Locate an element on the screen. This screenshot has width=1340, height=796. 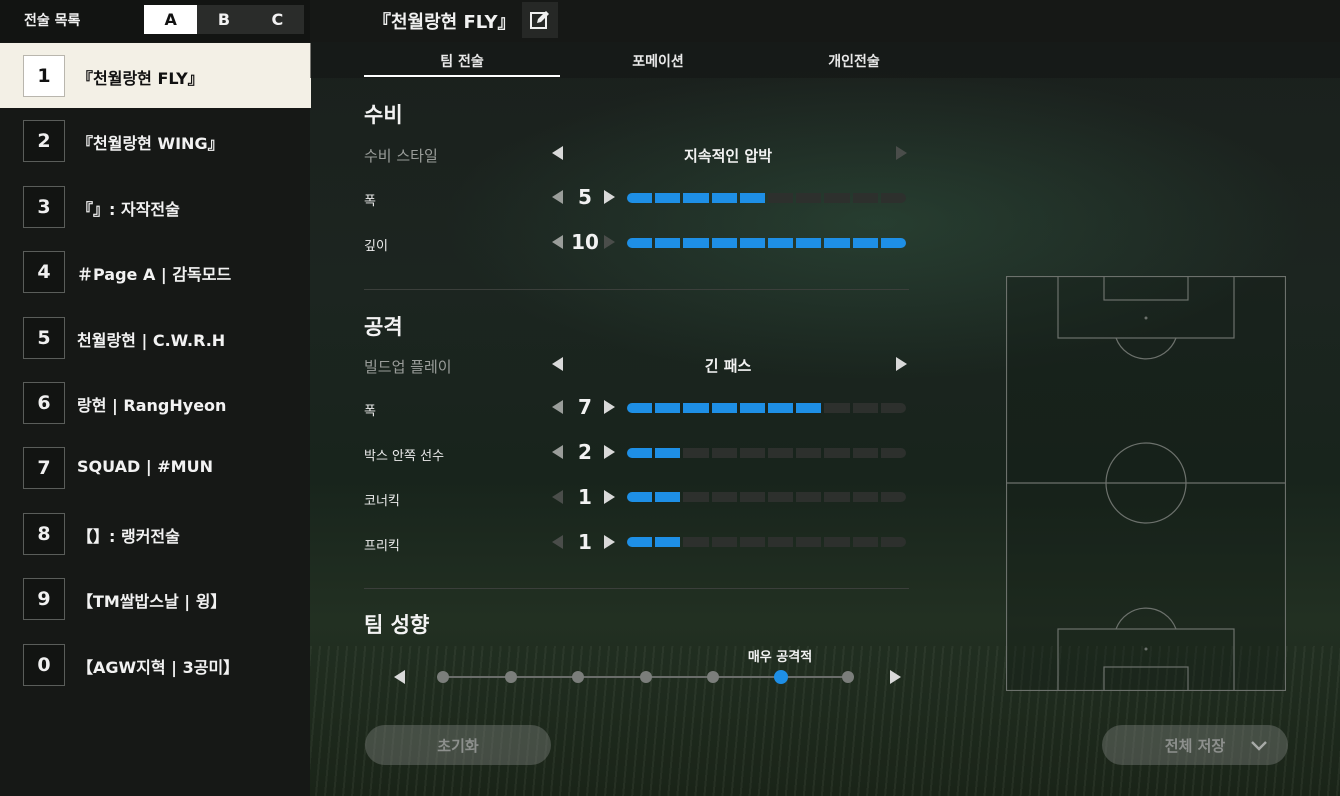
buildup-play-prev-arrow-icon is located at coordinates (557, 364).